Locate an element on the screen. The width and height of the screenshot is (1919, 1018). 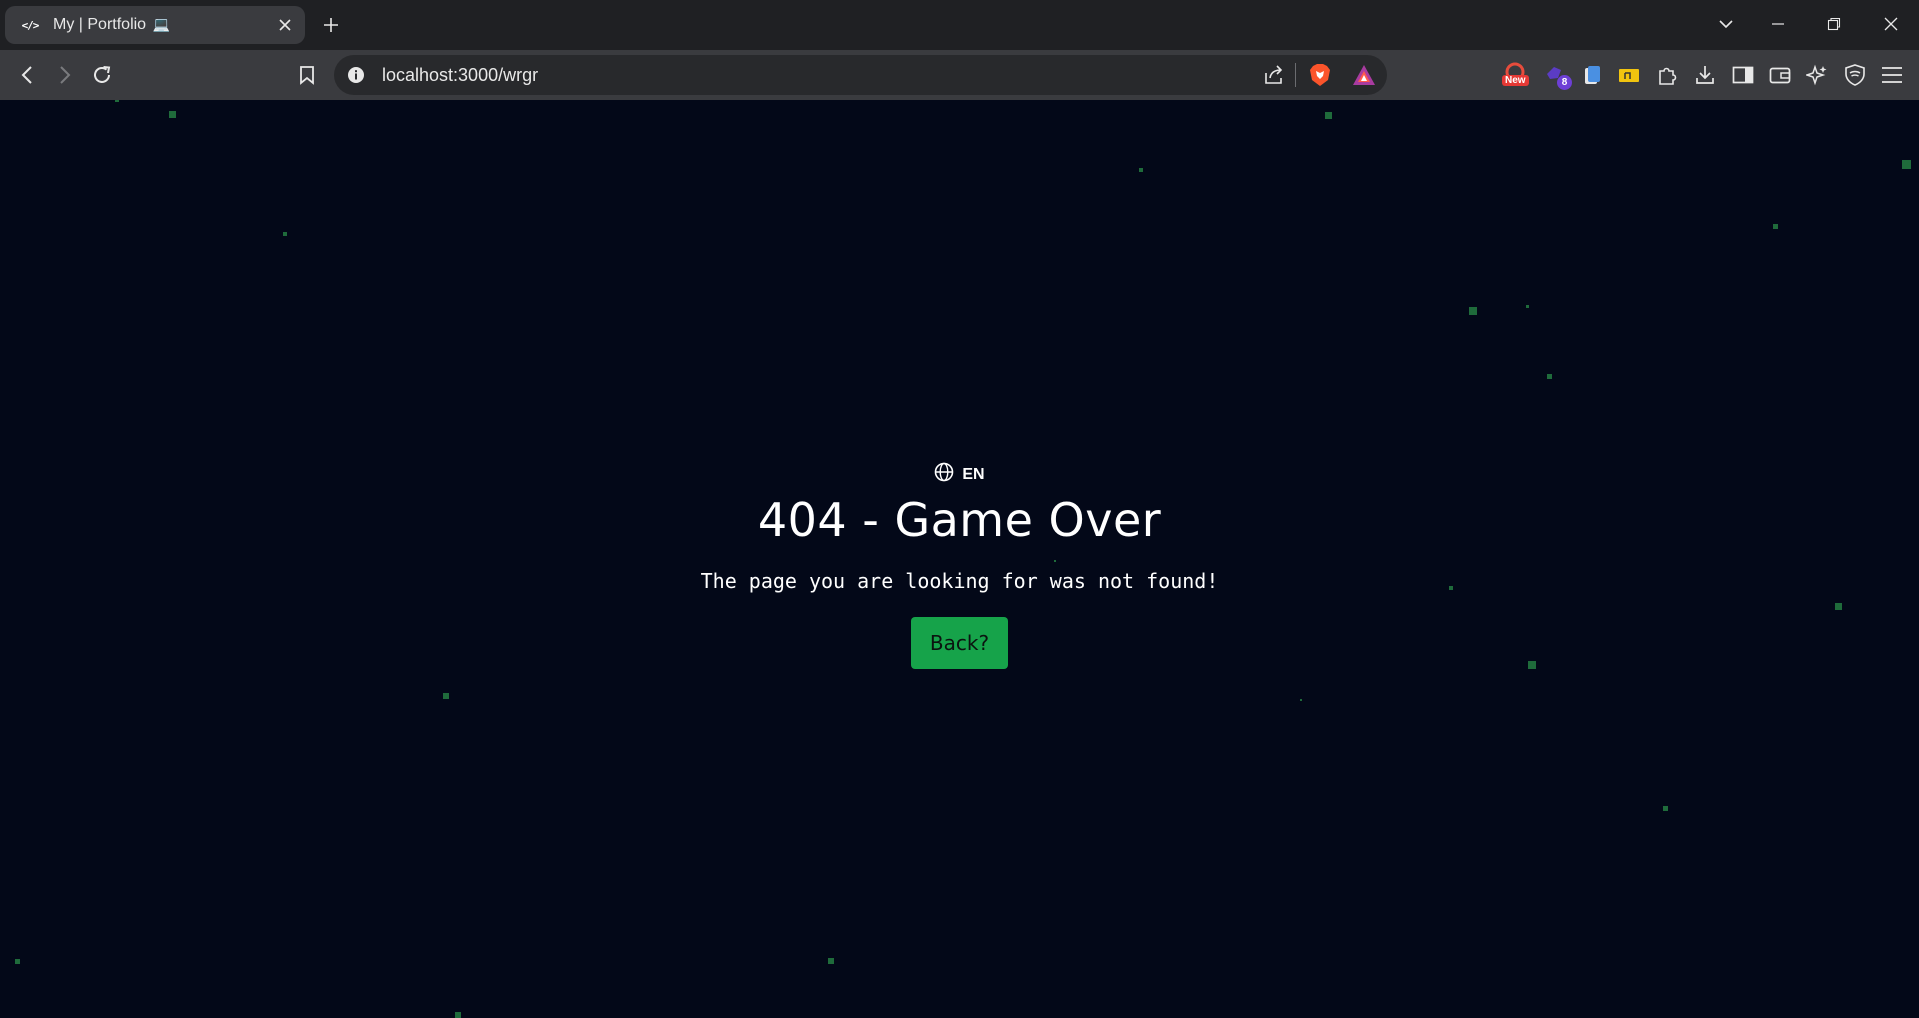
menu-hamburger-icon is located at coordinates (1892, 75).